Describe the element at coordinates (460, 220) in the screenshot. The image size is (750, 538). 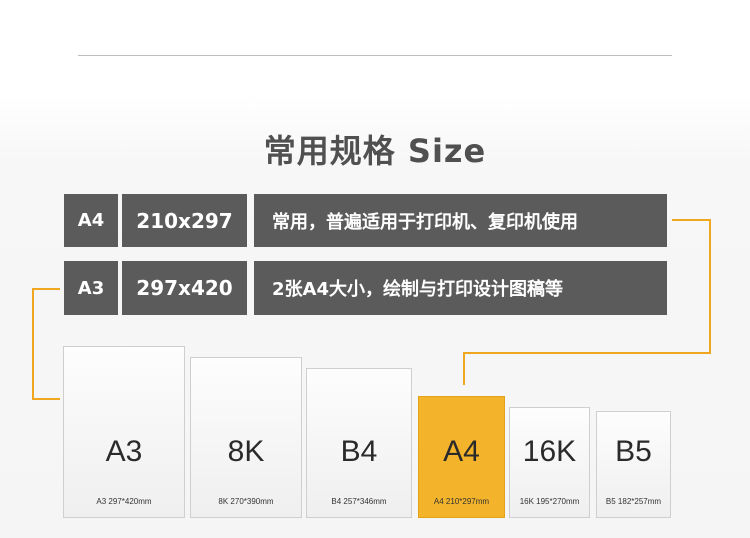
I see `spec-description: 常用，普遍适用于打印机、复印机使用` at that location.